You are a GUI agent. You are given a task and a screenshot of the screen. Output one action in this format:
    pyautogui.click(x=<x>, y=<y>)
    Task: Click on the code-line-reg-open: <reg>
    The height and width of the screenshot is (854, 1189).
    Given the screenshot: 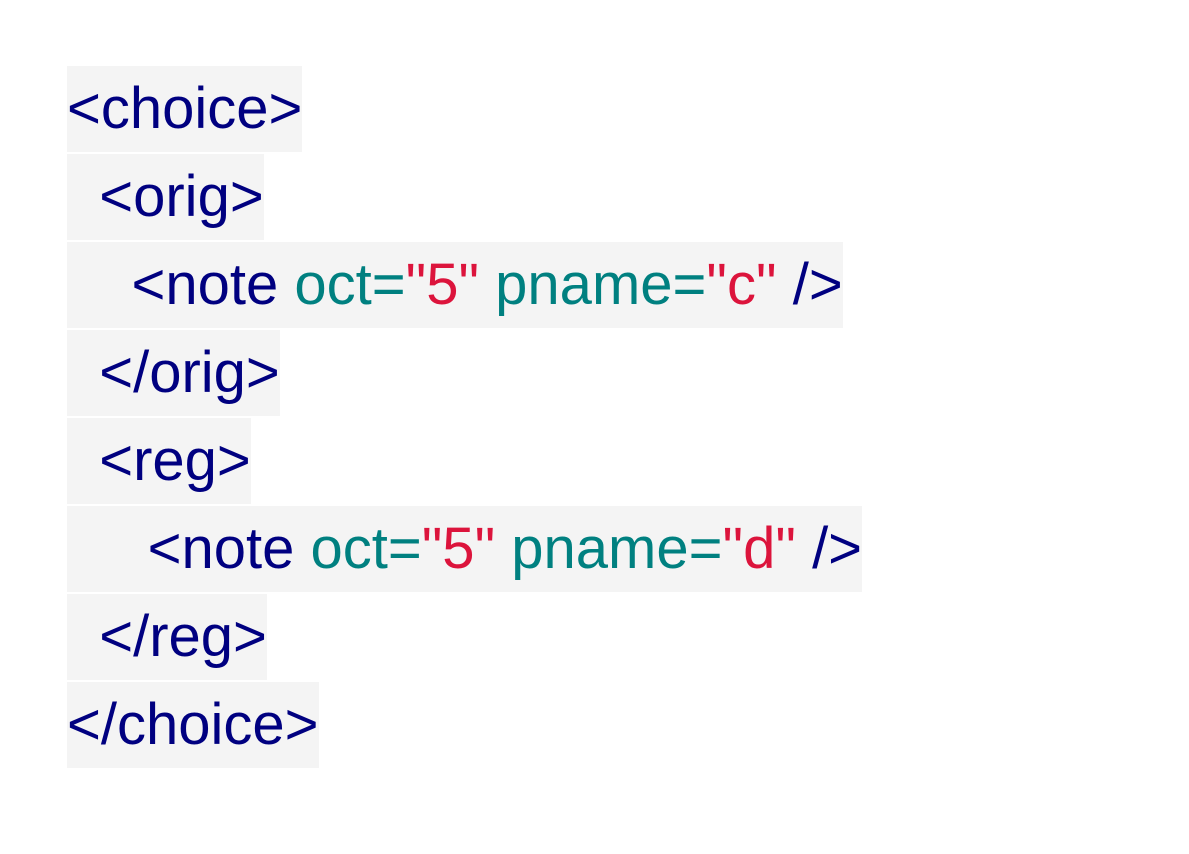 What is the action you would take?
    pyautogui.click(x=597, y=461)
    